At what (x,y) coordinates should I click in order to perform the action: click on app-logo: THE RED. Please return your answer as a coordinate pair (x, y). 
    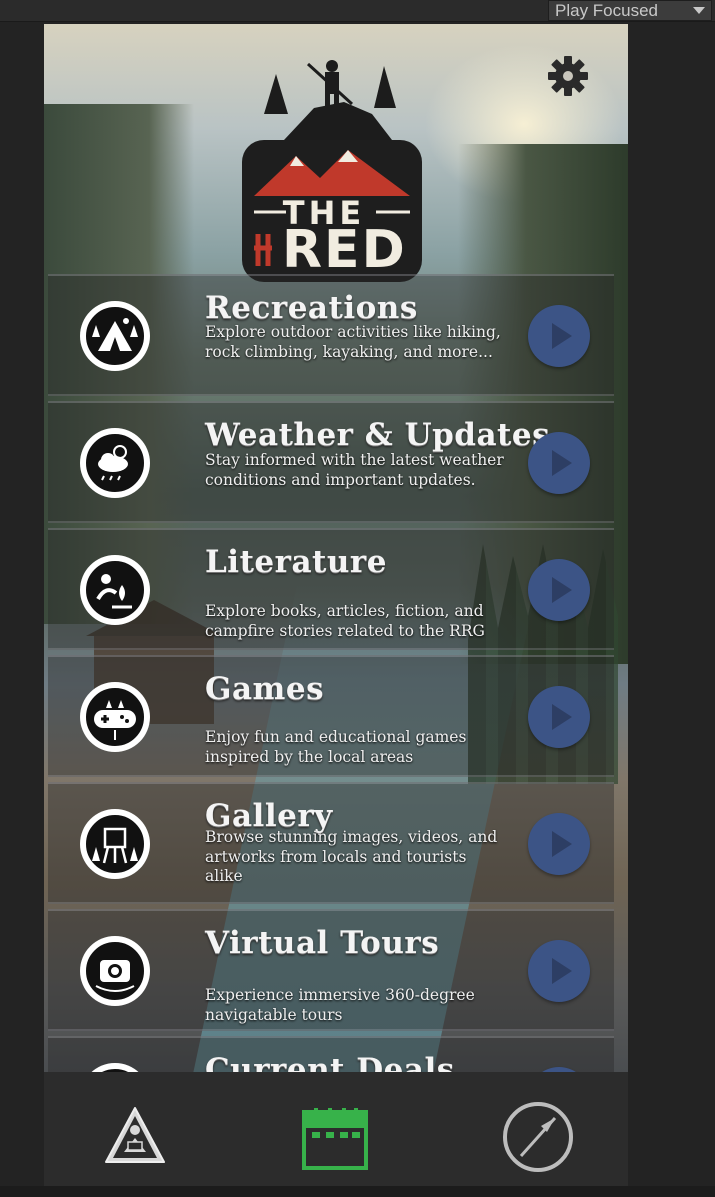
    Looking at the image, I should click on (327, 165).